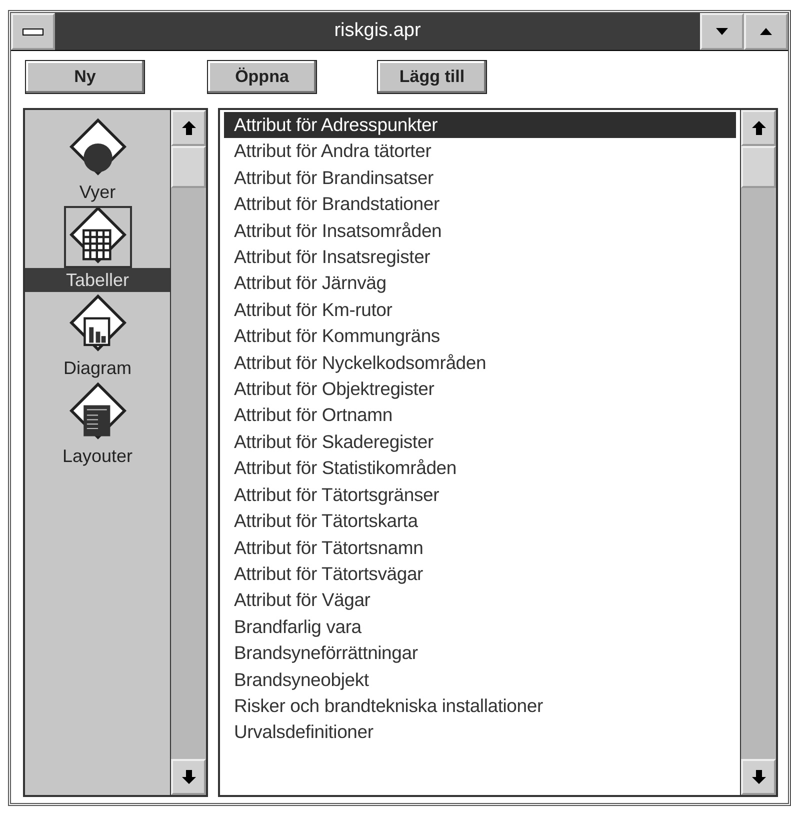 This screenshot has width=791, height=818. I want to click on document-item: Brandsyneobjekt, so click(480, 679).